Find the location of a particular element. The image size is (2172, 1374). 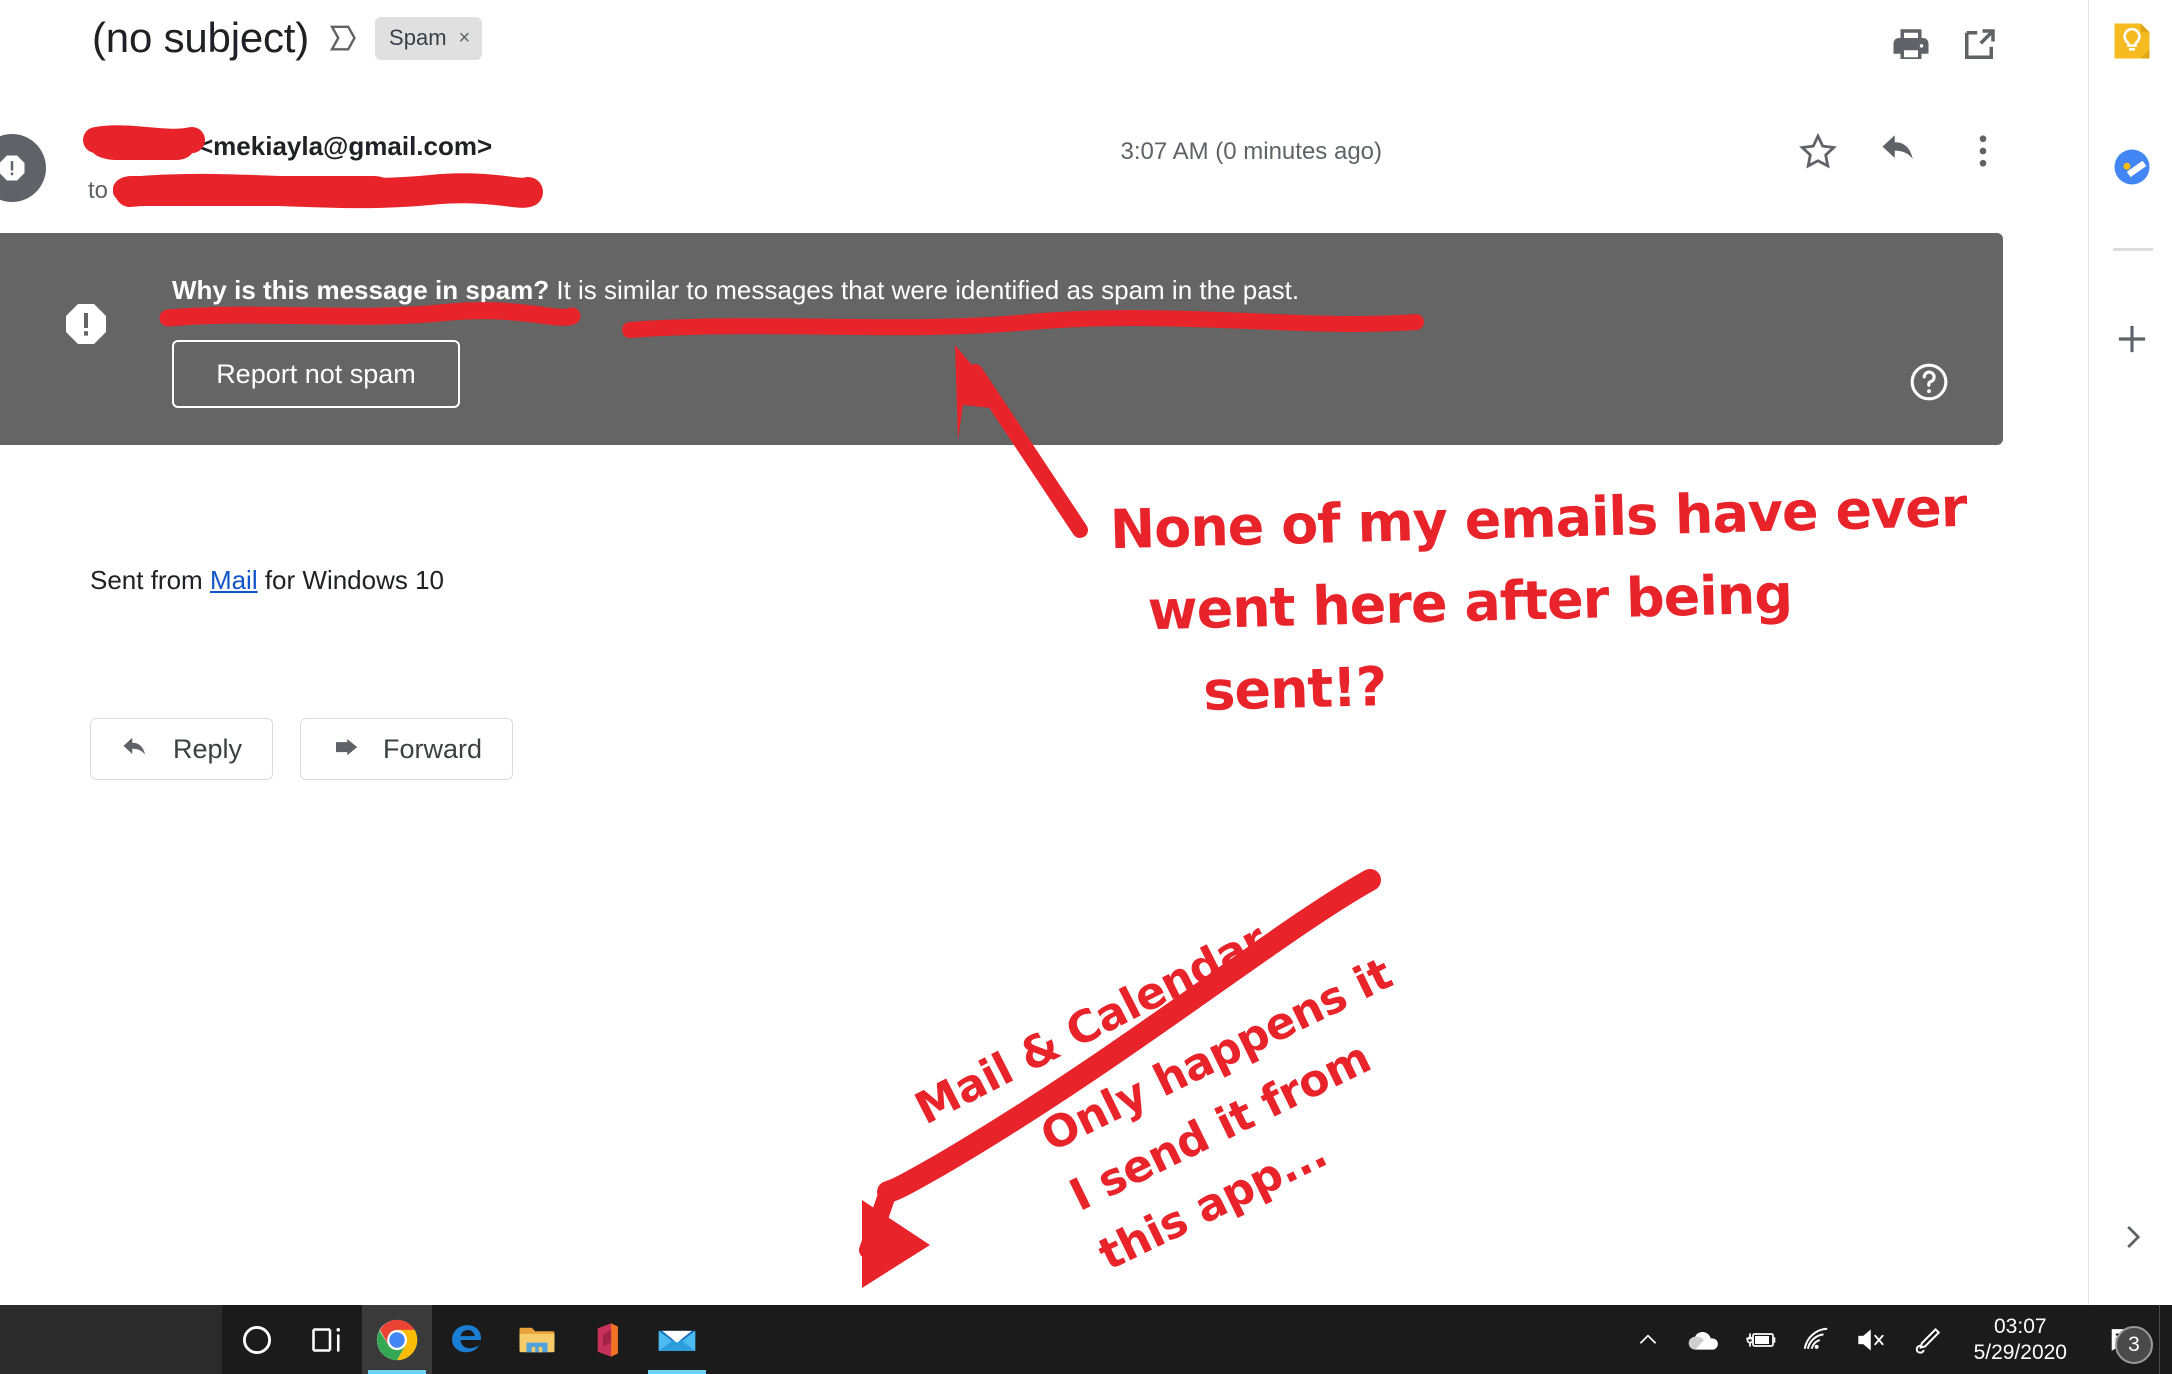

taskbar-item-chrome is located at coordinates (397, 1339).